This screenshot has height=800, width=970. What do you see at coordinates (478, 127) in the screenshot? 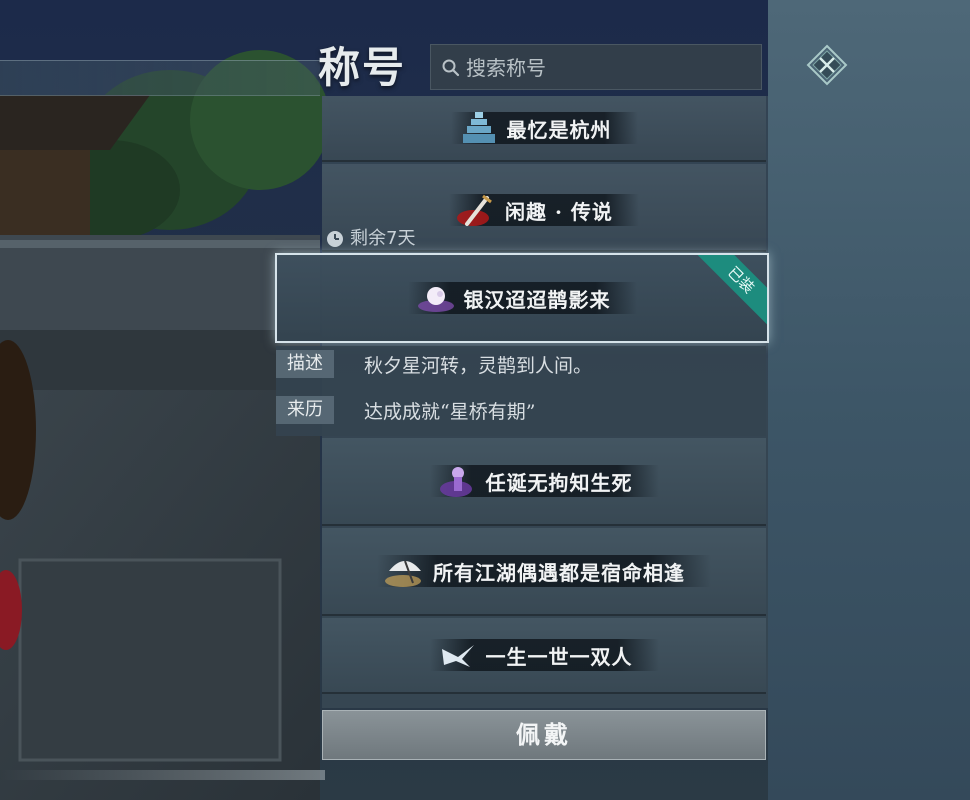
I see `pagoda-icon` at bounding box center [478, 127].